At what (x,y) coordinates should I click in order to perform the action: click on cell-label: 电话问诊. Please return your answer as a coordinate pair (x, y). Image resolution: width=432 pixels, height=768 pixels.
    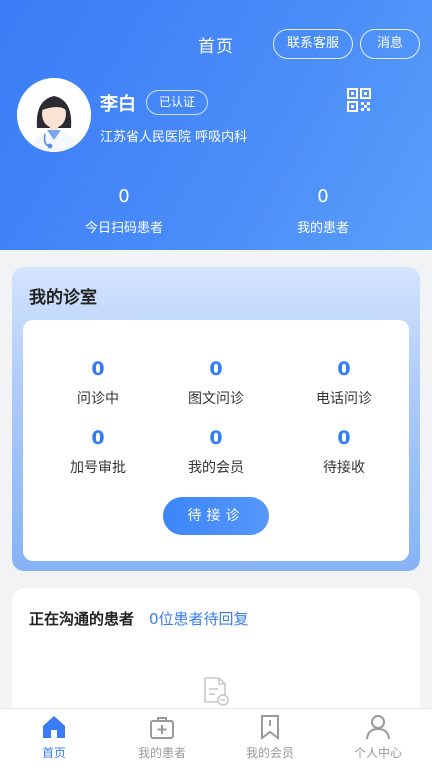
    Looking at the image, I should click on (344, 399).